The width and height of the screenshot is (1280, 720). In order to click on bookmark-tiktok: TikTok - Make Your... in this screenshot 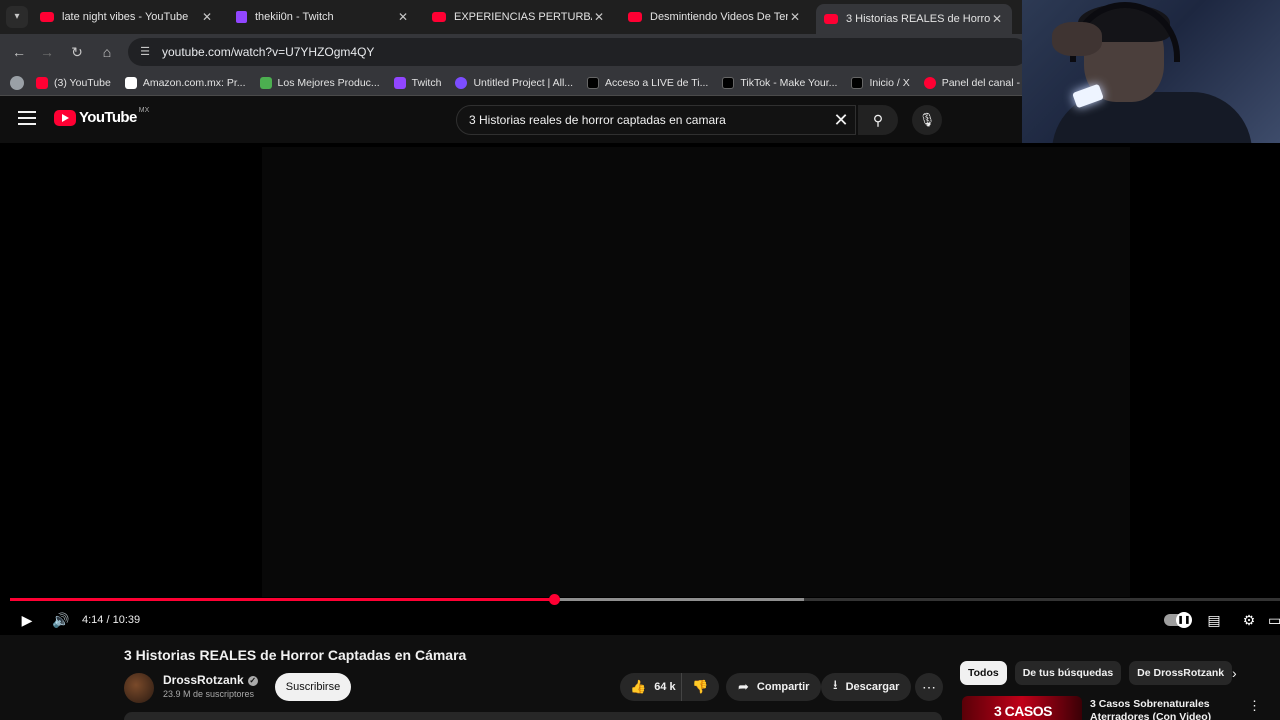, I will do `click(780, 82)`.